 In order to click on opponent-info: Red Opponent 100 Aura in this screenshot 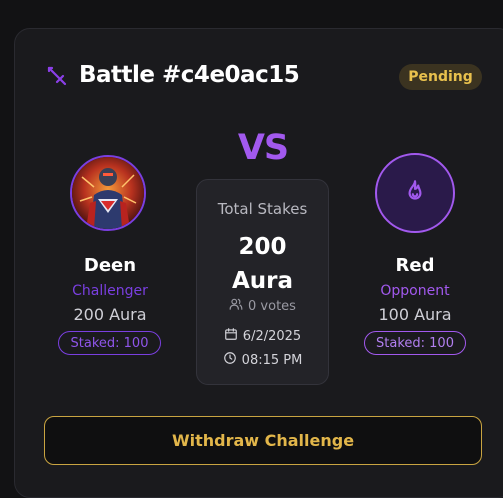, I will do `click(415, 291)`.